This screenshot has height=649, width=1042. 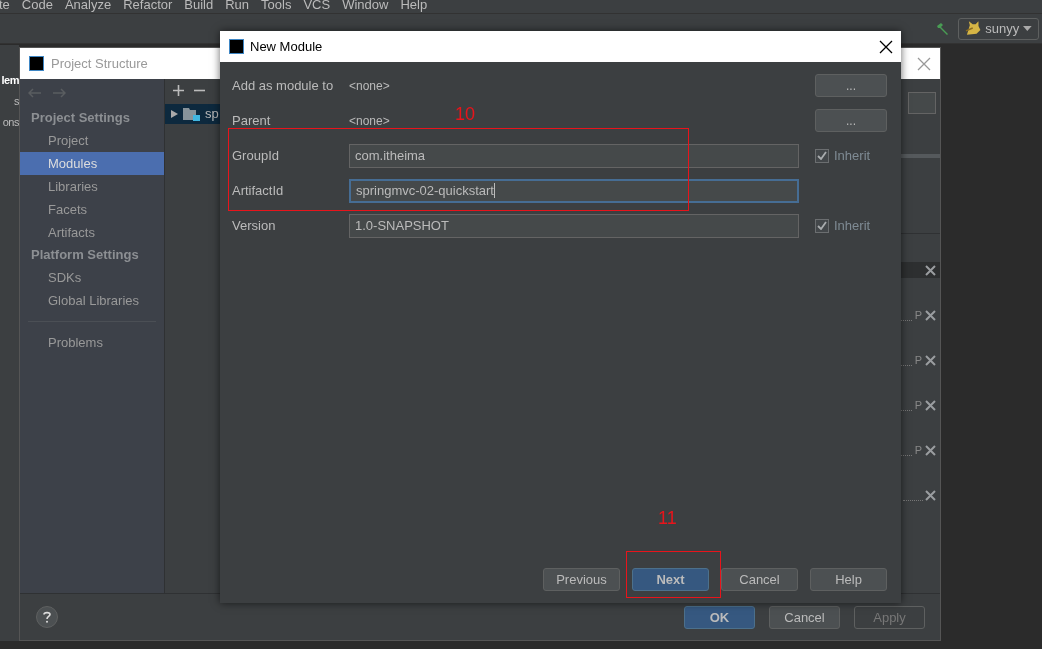 I want to click on field-label: Add as module to, so click(x=283, y=85).